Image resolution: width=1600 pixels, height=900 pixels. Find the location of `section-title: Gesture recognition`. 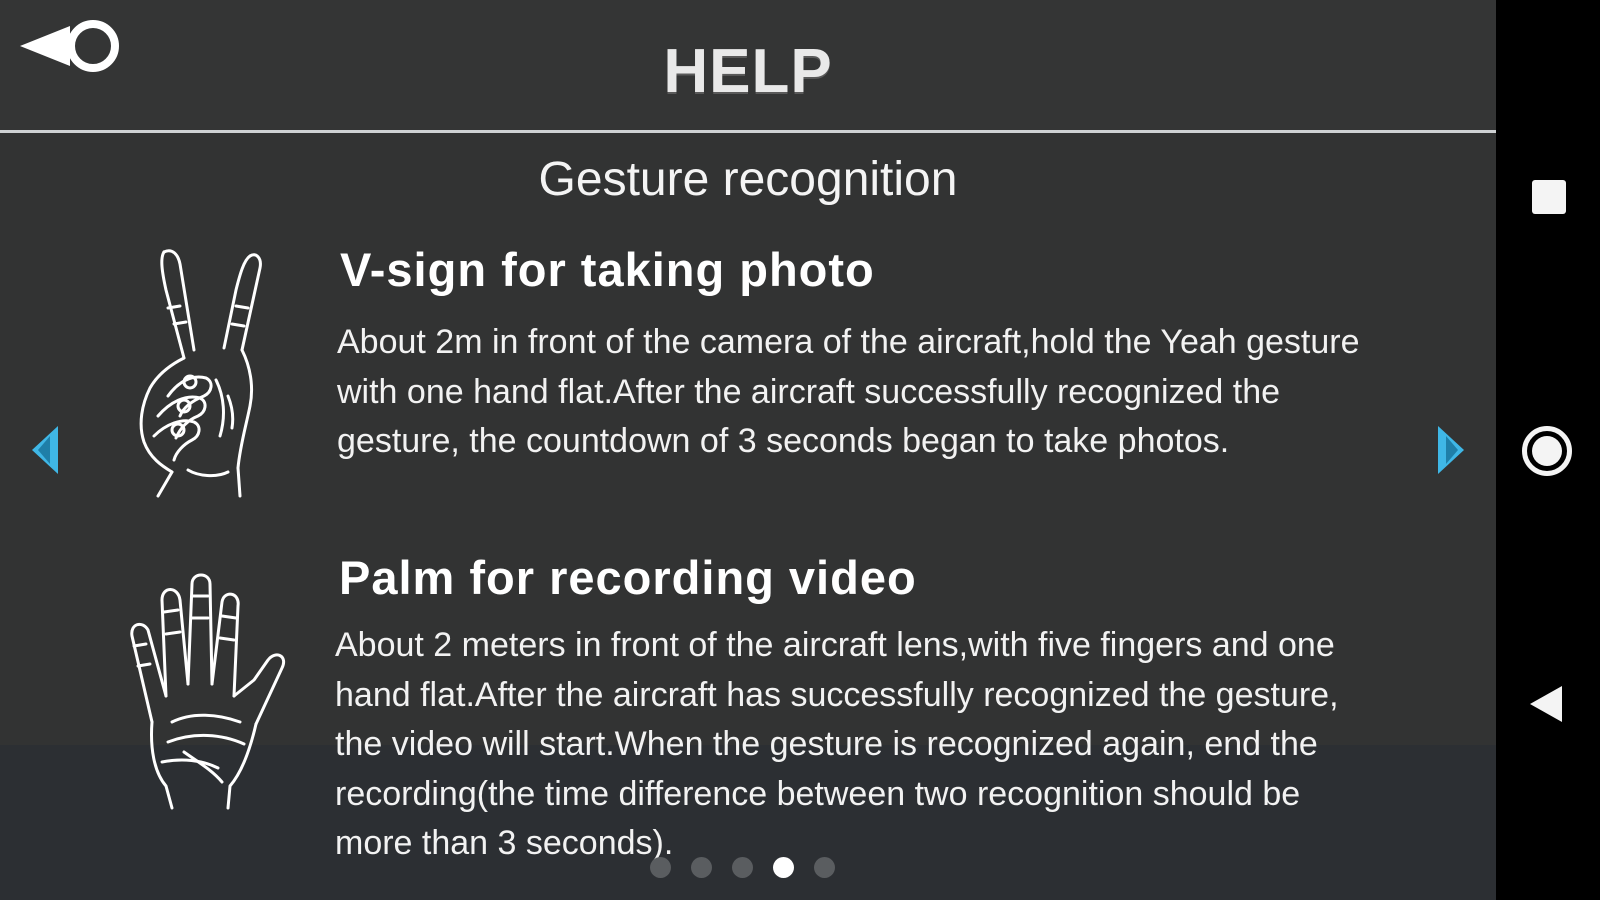

section-title: Gesture recognition is located at coordinates (748, 179).